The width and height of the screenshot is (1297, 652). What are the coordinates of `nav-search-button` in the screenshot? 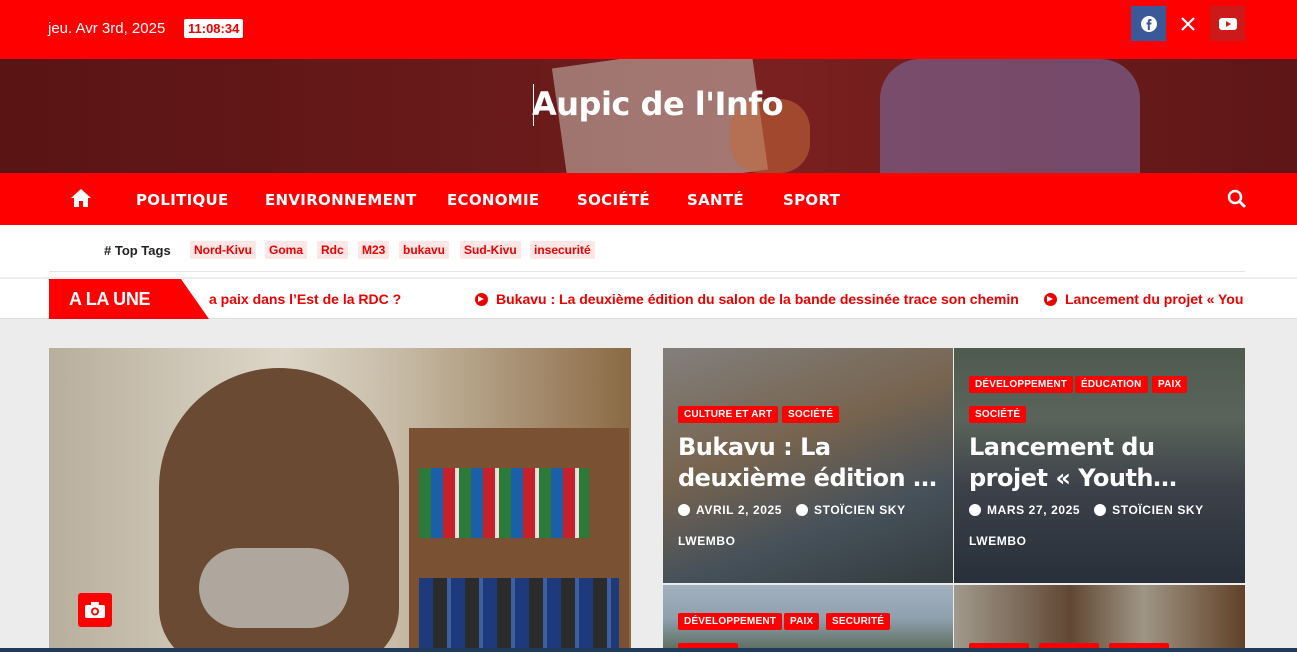 It's located at (1237, 199).